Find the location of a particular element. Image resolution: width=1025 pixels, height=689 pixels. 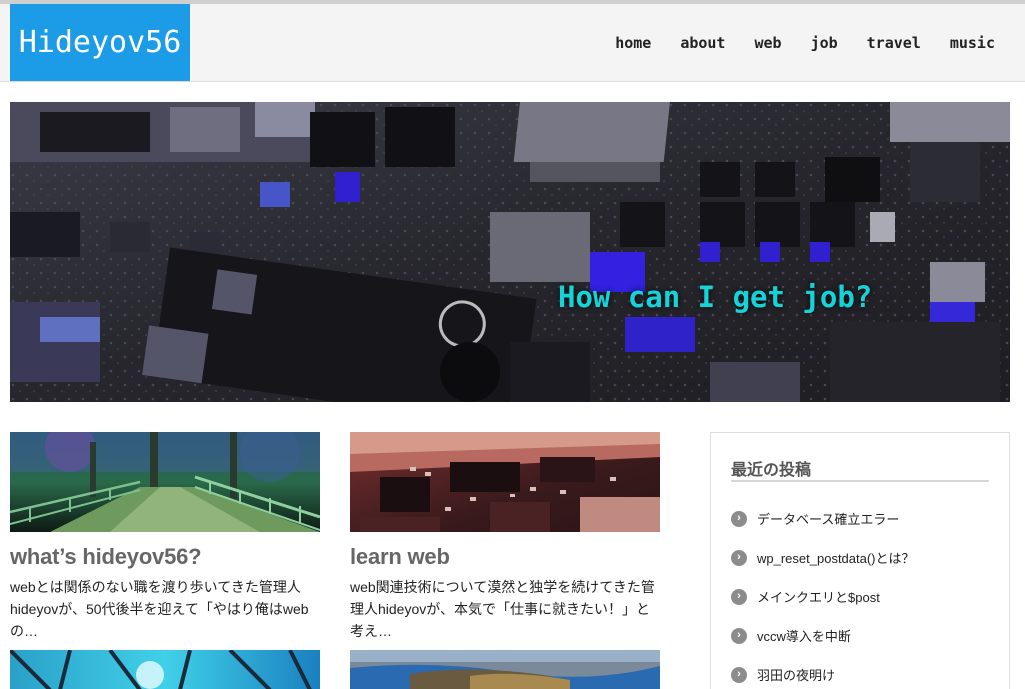

site-logo: Hideyov56 is located at coordinates (100, 42).